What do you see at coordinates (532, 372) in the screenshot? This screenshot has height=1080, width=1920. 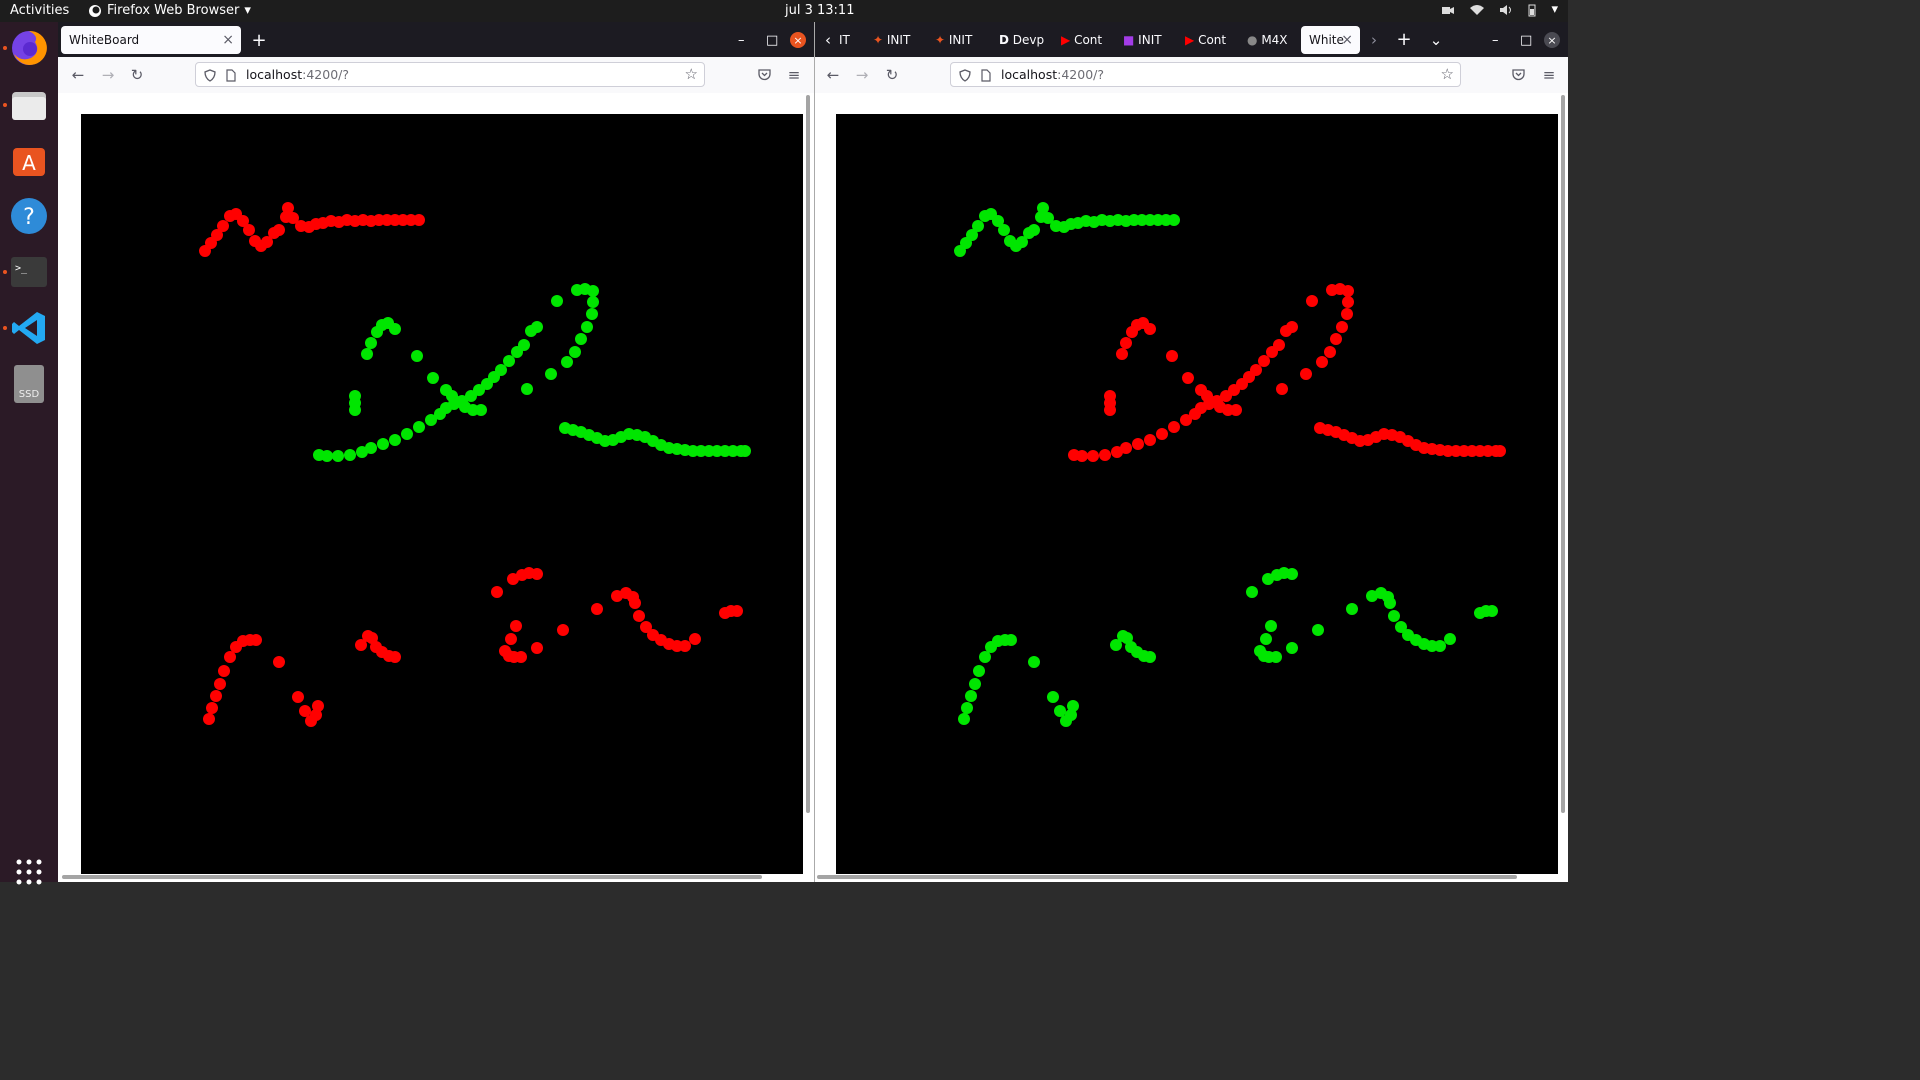 I see `stroke-group-middle` at bounding box center [532, 372].